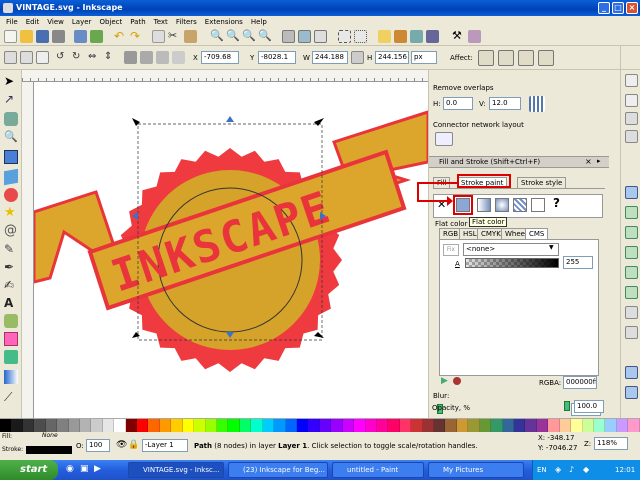 The width and height of the screenshot is (640, 480). What do you see at coordinates (121, 445) in the screenshot?
I see `eye-icon: 👁` at bounding box center [121, 445].